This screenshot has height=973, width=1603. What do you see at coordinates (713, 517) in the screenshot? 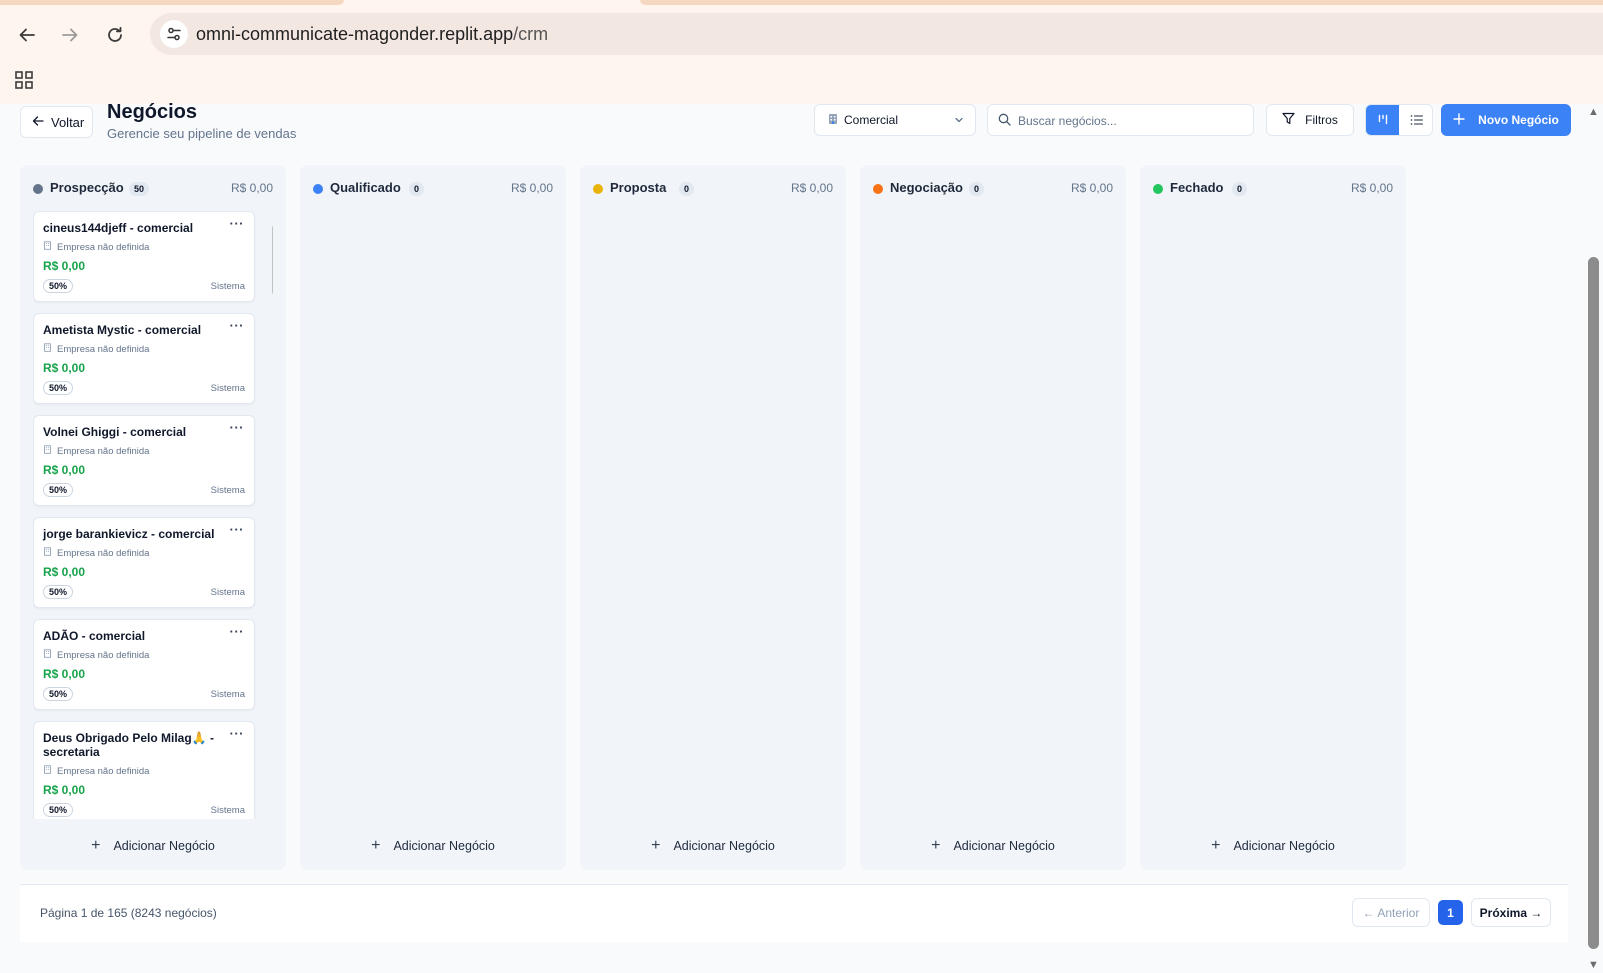
I see `column-proposta: Proposta 0 R$ 0,00 + Adicionar Negócio` at bounding box center [713, 517].